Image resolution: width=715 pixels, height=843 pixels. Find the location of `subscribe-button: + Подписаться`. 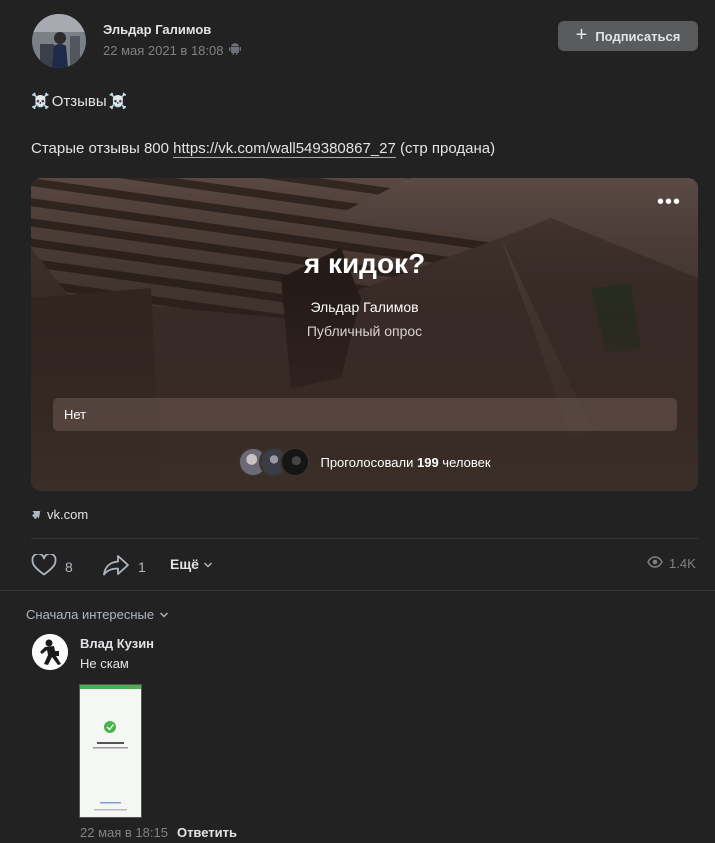

subscribe-button: + Подписаться is located at coordinates (628, 36).